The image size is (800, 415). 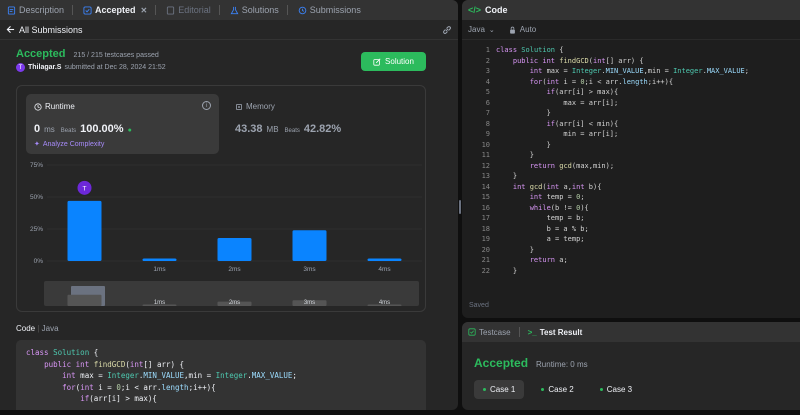 I want to click on language-select: Java ⌄, so click(x=481, y=29).